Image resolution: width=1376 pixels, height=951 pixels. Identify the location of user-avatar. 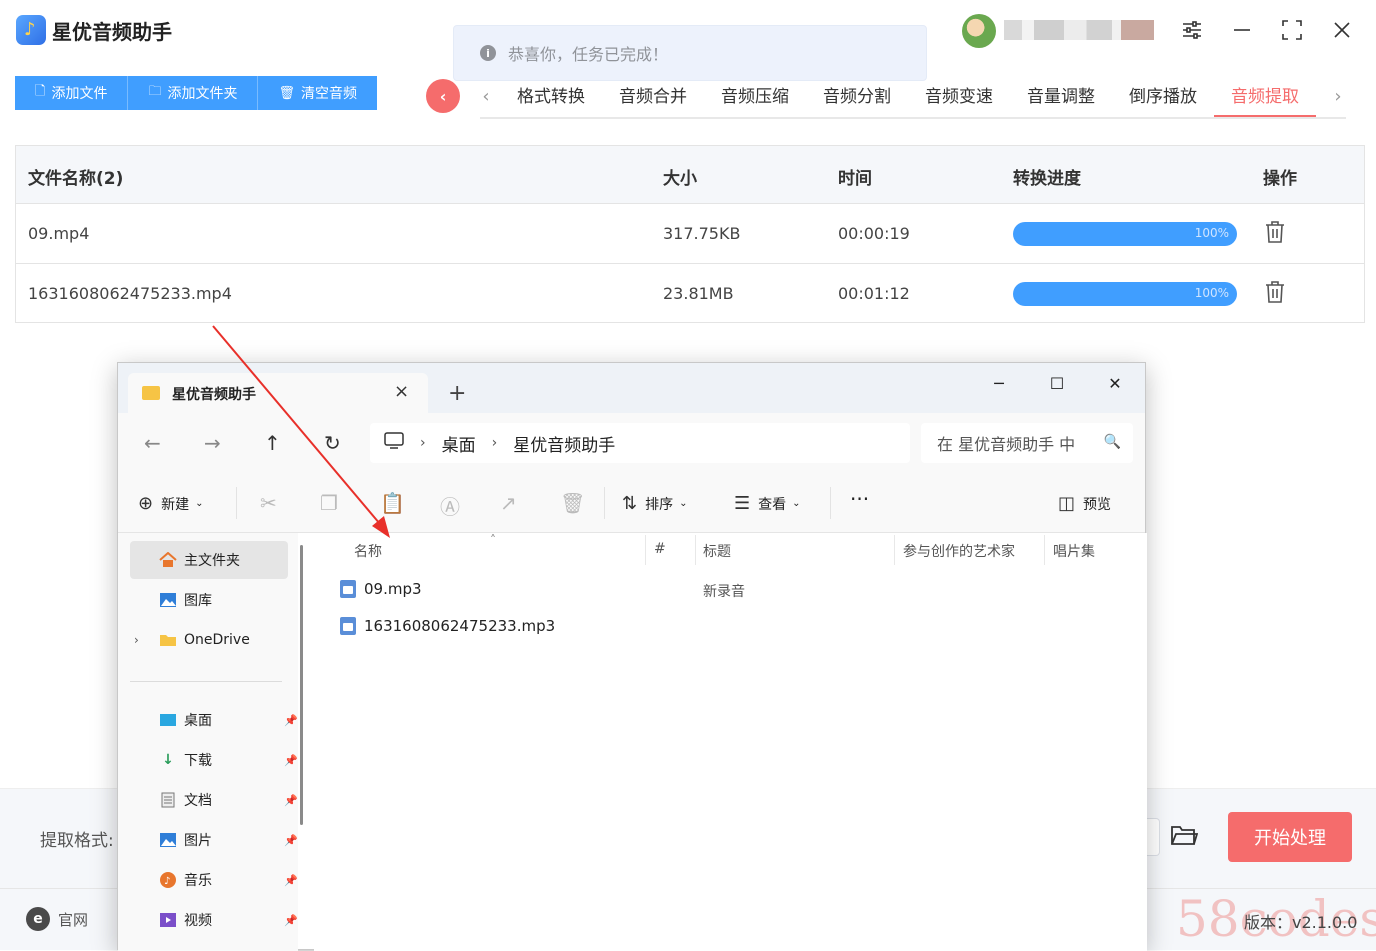
(979, 31).